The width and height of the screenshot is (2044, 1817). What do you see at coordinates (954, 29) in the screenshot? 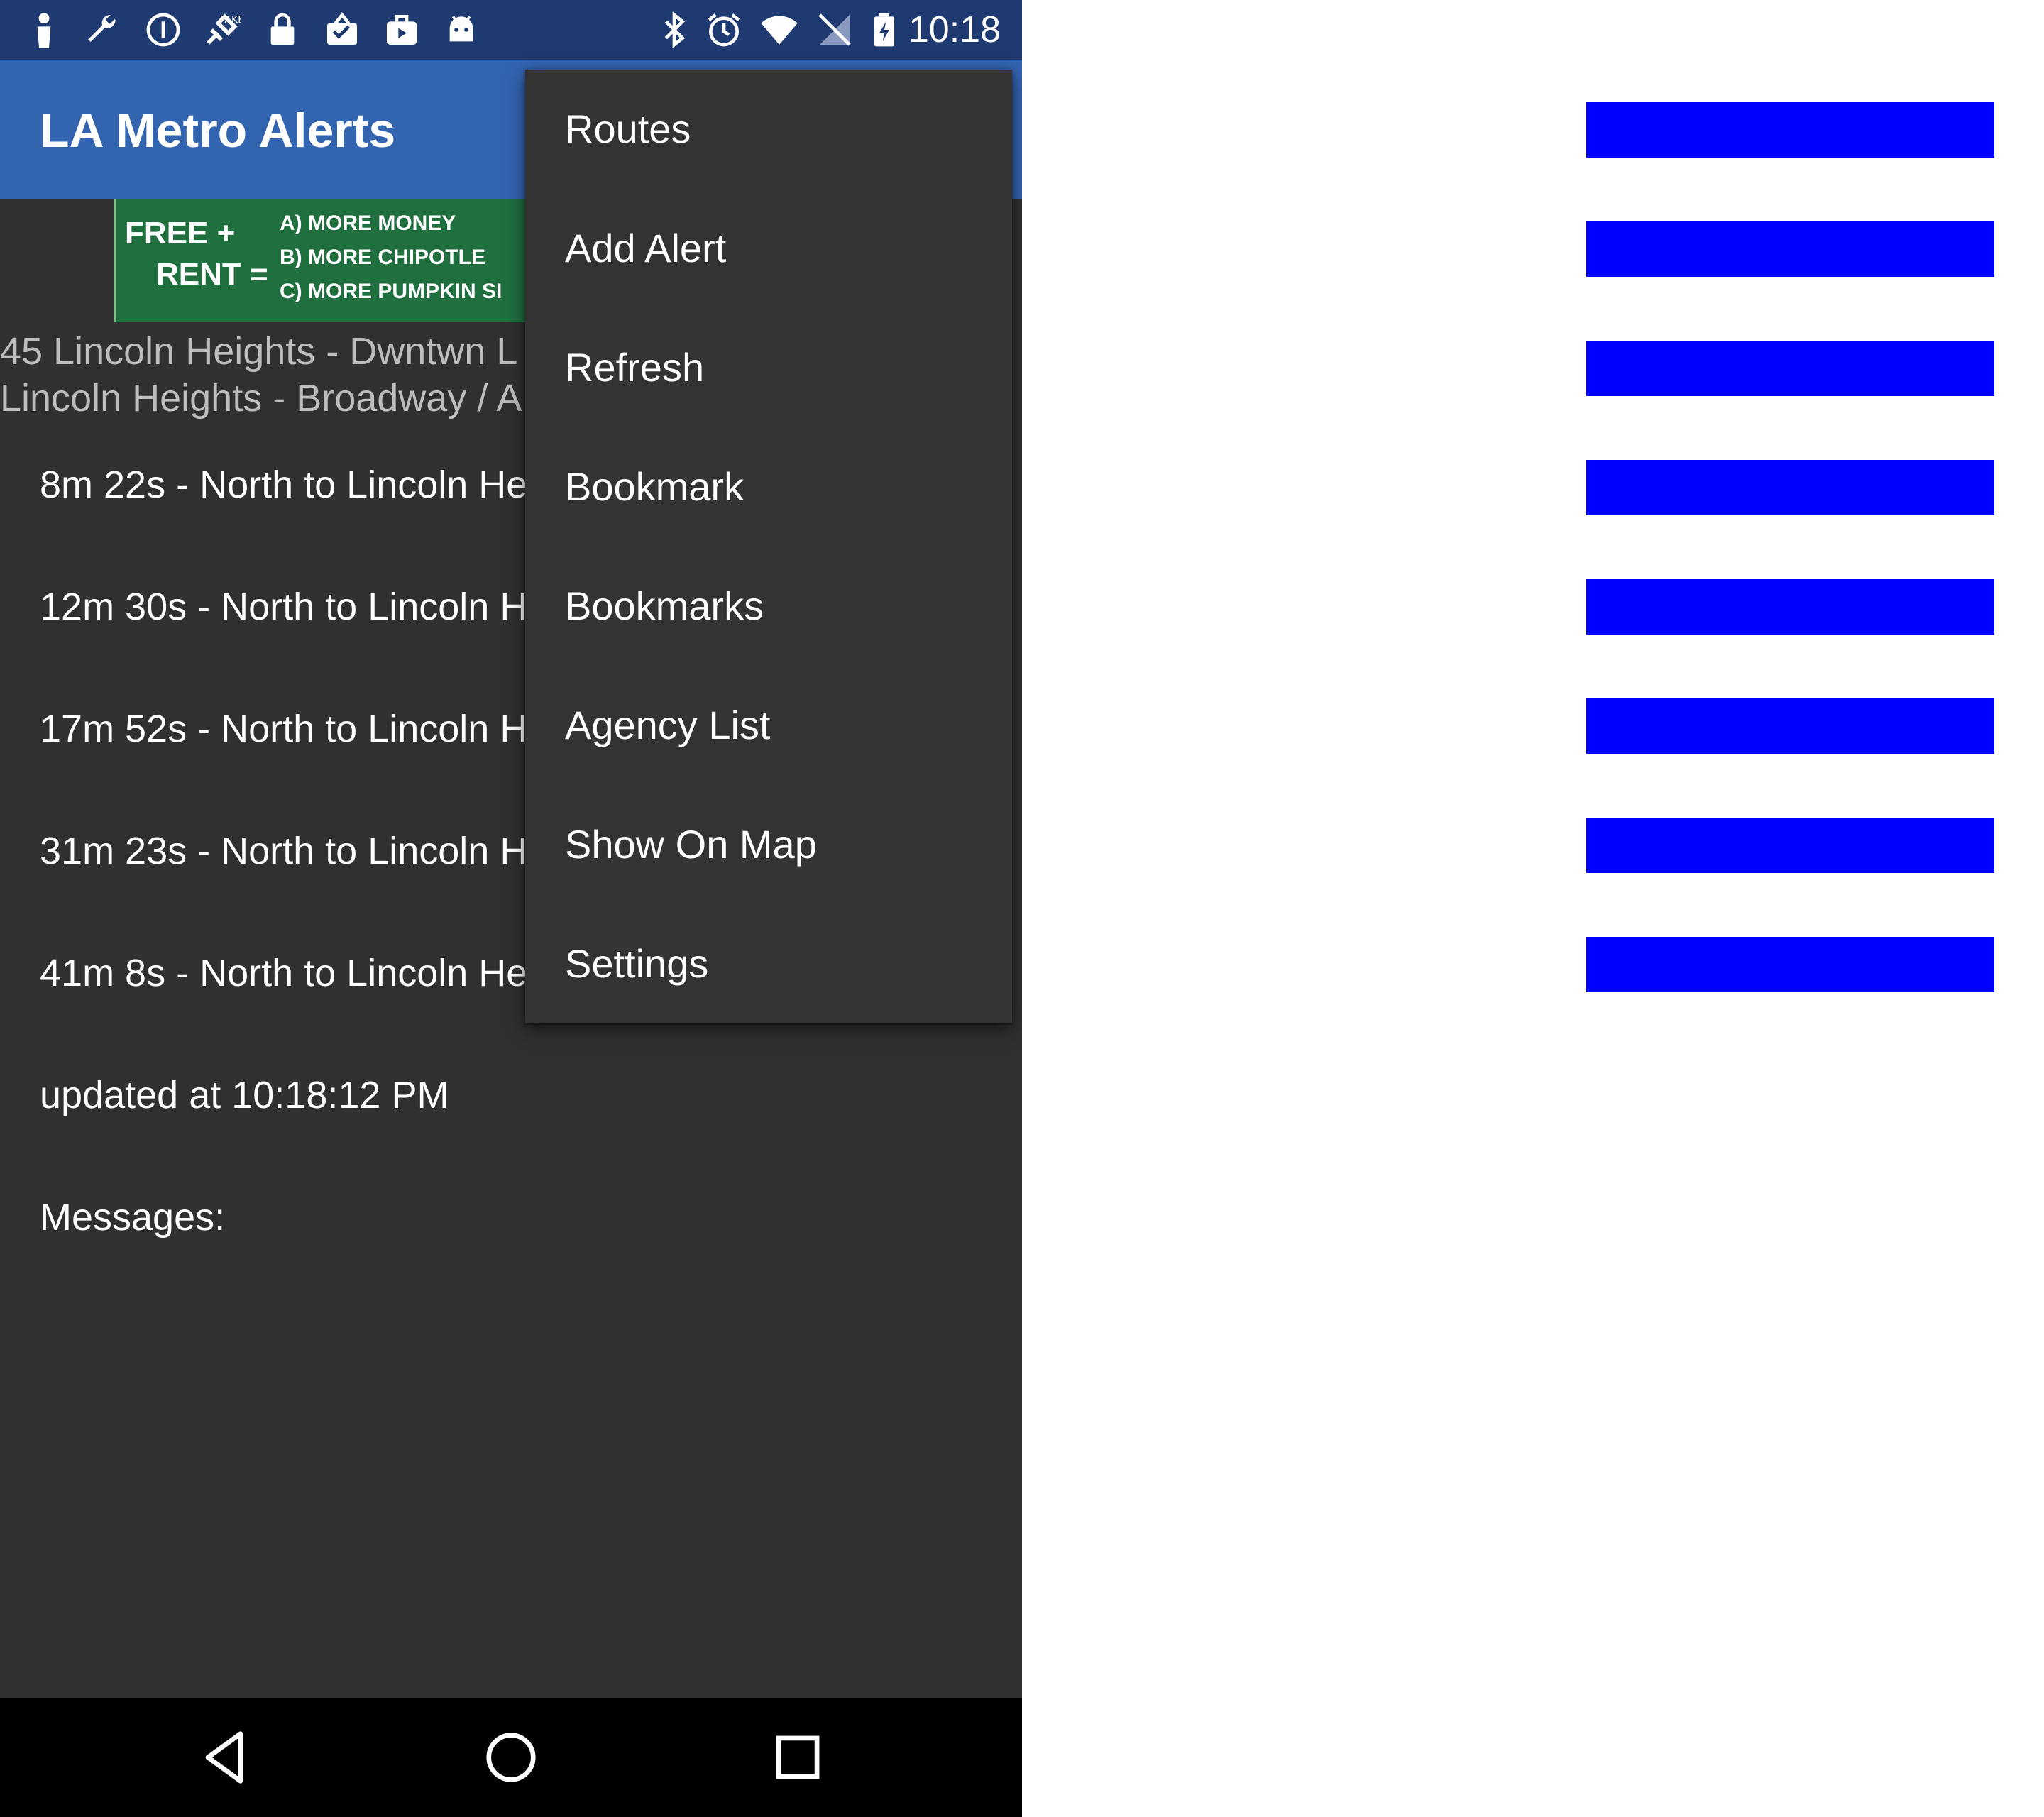
I see `clock: 10:18` at bounding box center [954, 29].